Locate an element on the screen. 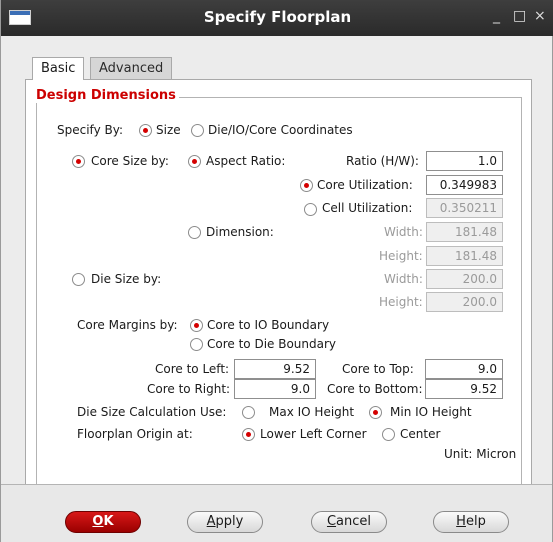  ok-button: OK is located at coordinates (103, 522).